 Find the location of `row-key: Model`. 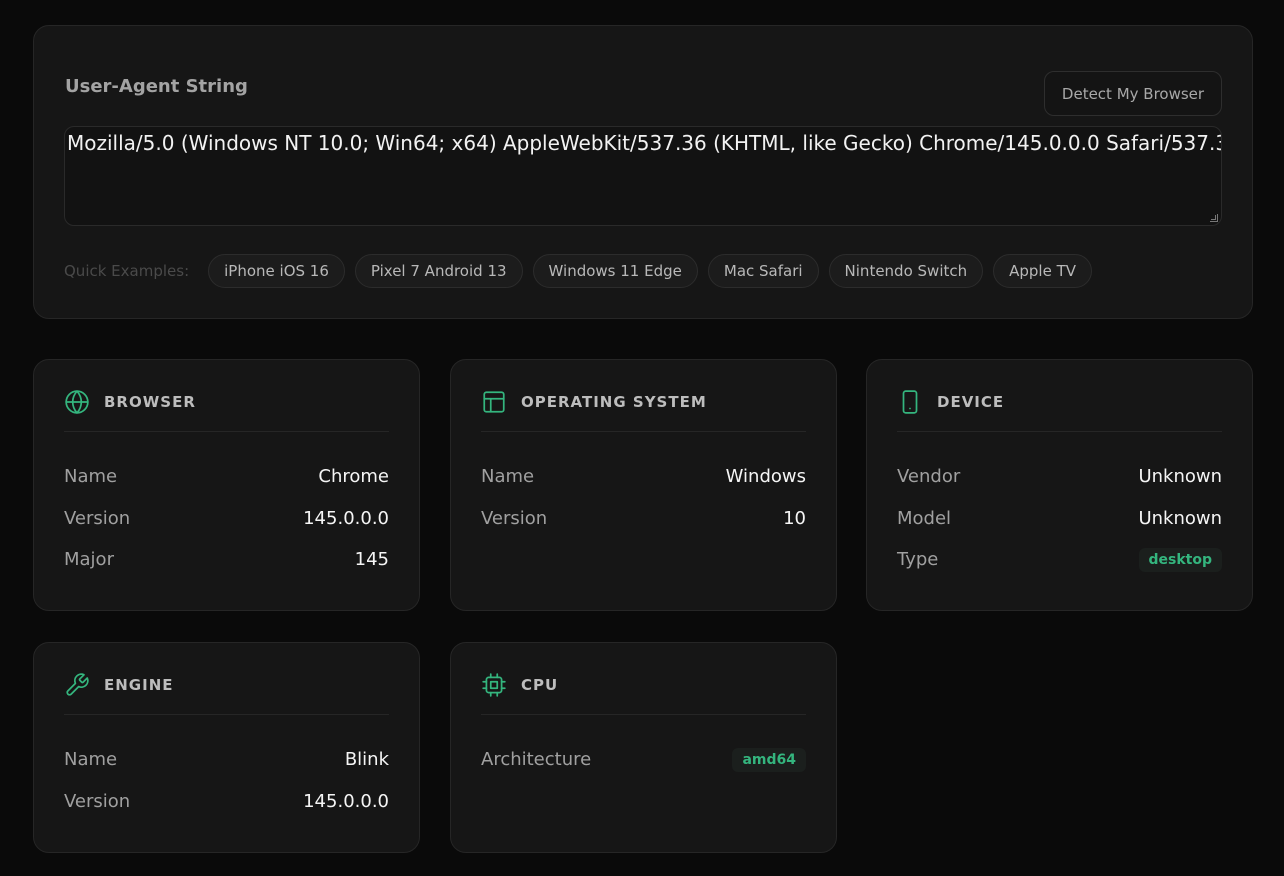

row-key: Model is located at coordinates (924, 518).